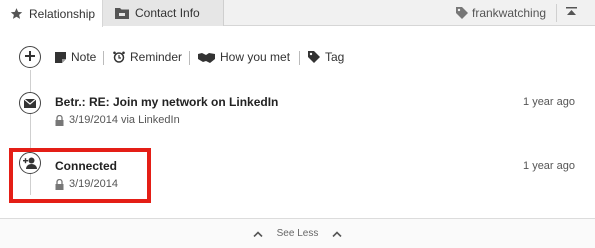 This screenshot has height=248, width=595. I want to click on handshake-icon, so click(206, 57).